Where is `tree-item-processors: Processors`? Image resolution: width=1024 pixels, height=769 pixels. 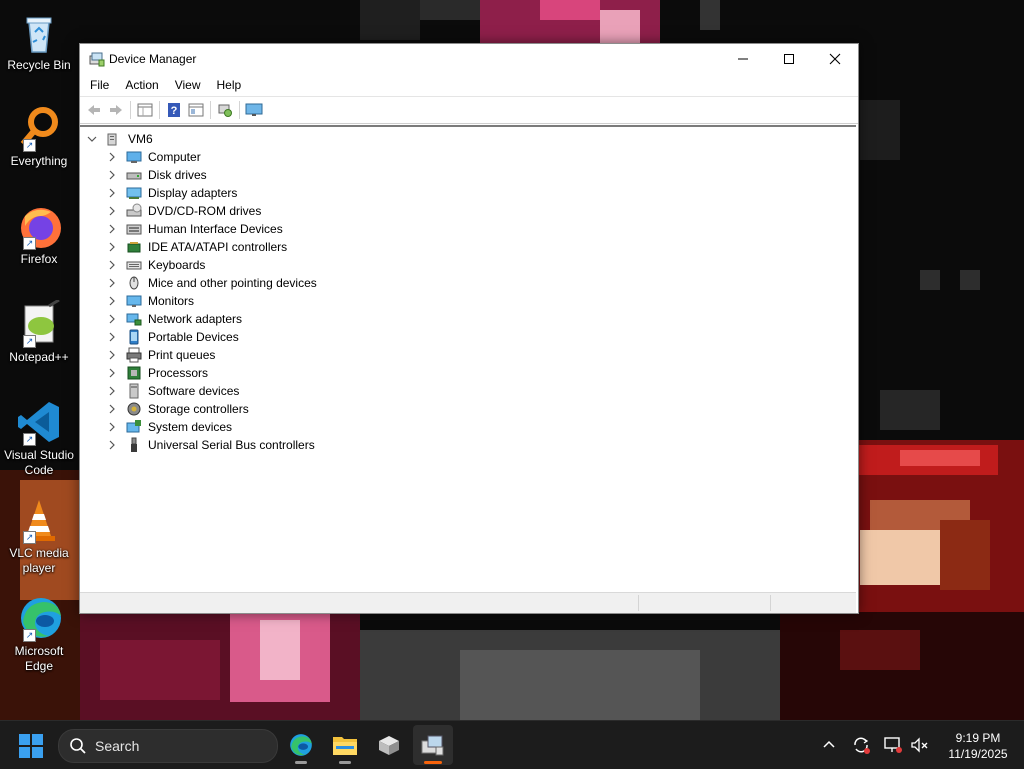 tree-item-processors: Processors is located at coordinates (157, 373).